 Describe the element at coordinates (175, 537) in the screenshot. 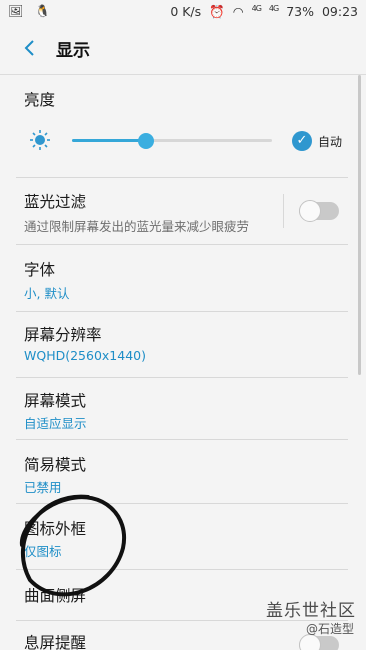

I see `icon-frames-item: 图标外框 仅图标` at that location.